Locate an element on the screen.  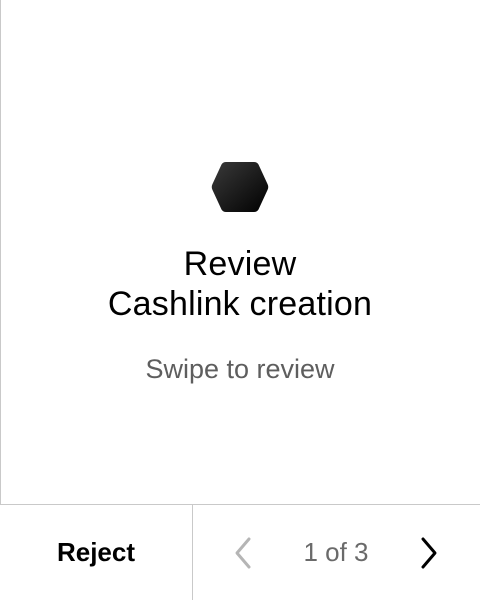
next-page-button is located at coordinates (429, 553).